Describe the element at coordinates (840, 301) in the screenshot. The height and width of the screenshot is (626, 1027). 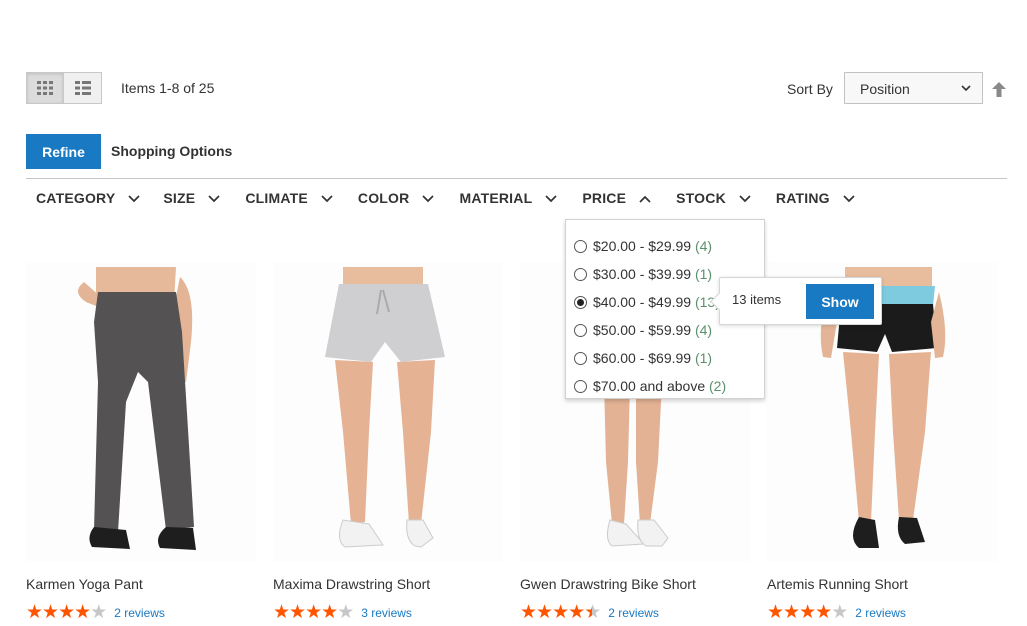
I see `show-results-button: Show` at that location.